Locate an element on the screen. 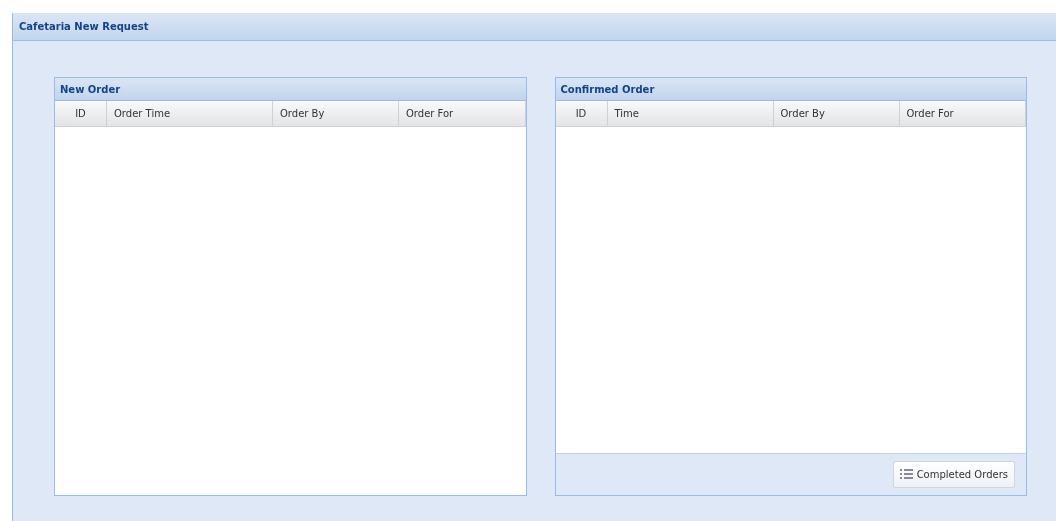 Image resolution: width=1056 pixels, height=521 pixels. column-header: Time is located at coordinates (690, 113).